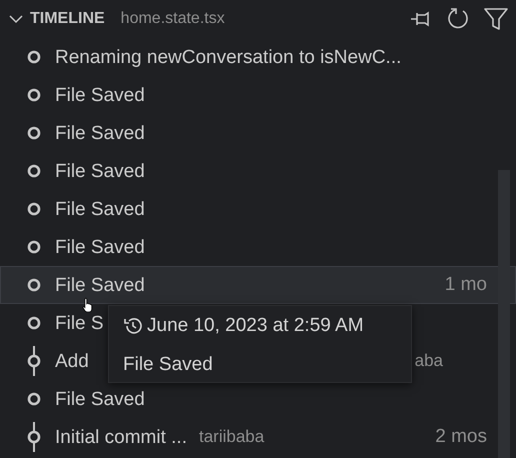 The width and height of the screenshot is (516, 458). I want to click on relative-time: 1 mo, so click(465, 284).